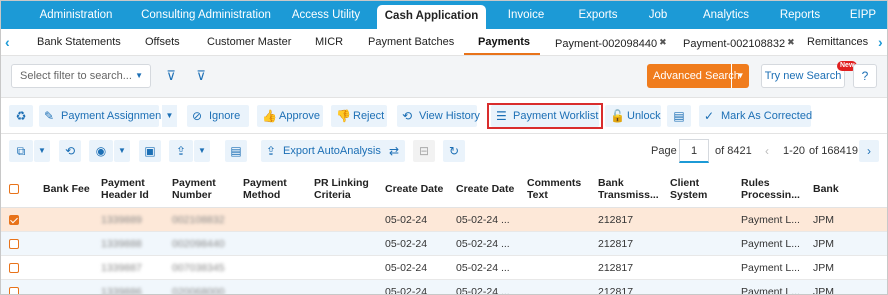 This screenshot has height=295, width=888. What do you see at coordinates (326, 15) in the screenshot?
I see `tab-access-utility: Access Utility` at bounding box center [326, 15].